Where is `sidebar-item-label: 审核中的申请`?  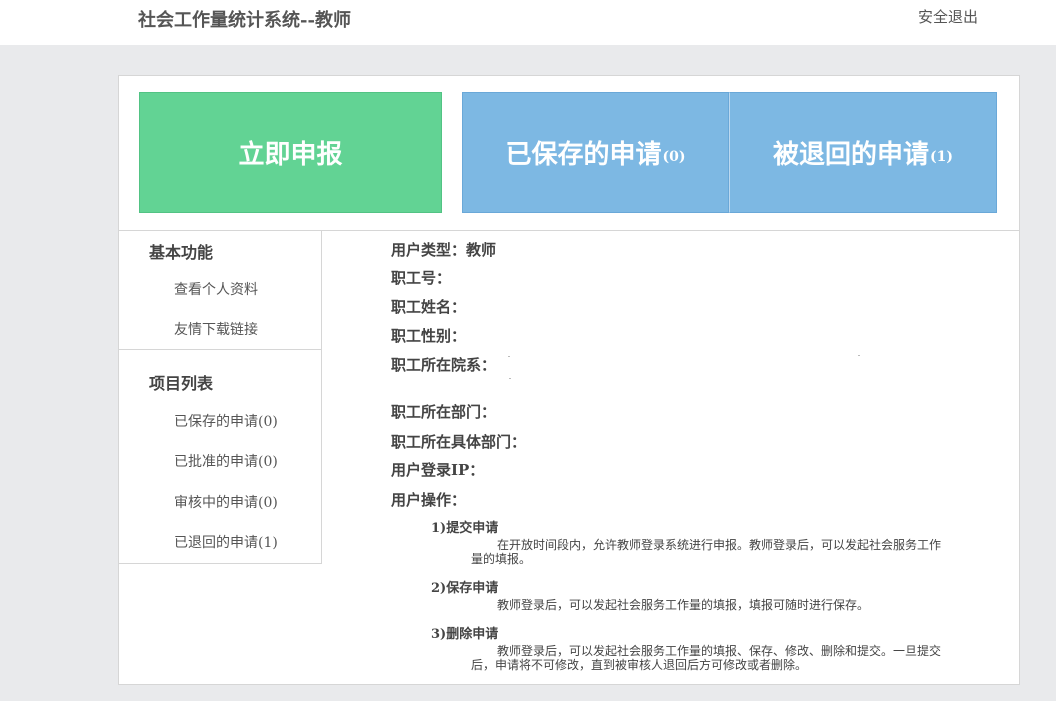
sidebar-item-label: 审核中的申请 is located at coordinates (216, 503).